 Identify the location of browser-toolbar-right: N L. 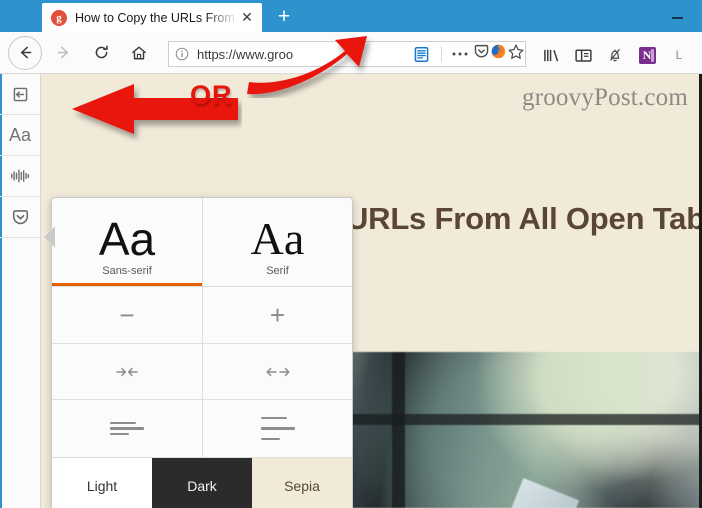
(615, 55).